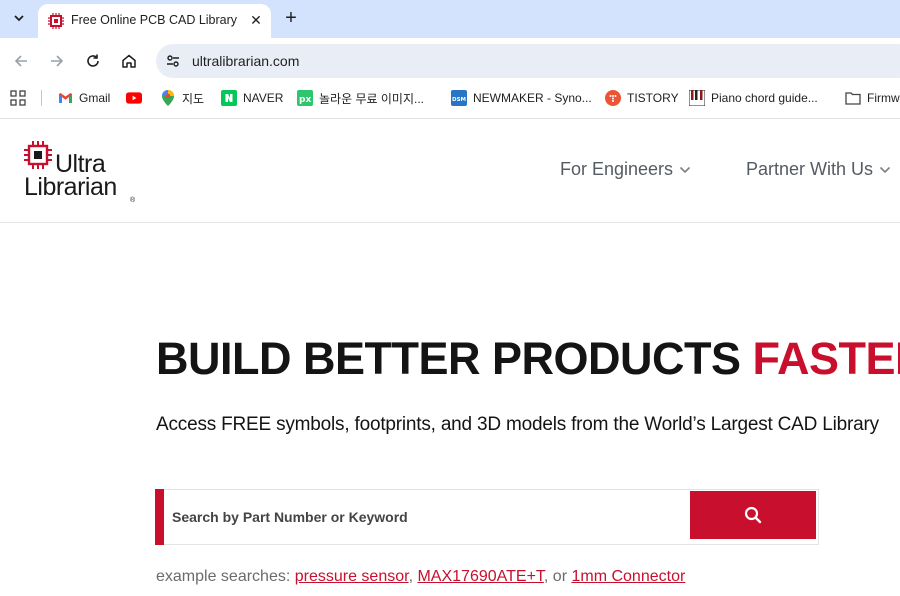 The image size is (900, 596). What do you see at coordinates (229, 98) in the screenshot?
I see `naver-icon` at bounding box center [229, 98].